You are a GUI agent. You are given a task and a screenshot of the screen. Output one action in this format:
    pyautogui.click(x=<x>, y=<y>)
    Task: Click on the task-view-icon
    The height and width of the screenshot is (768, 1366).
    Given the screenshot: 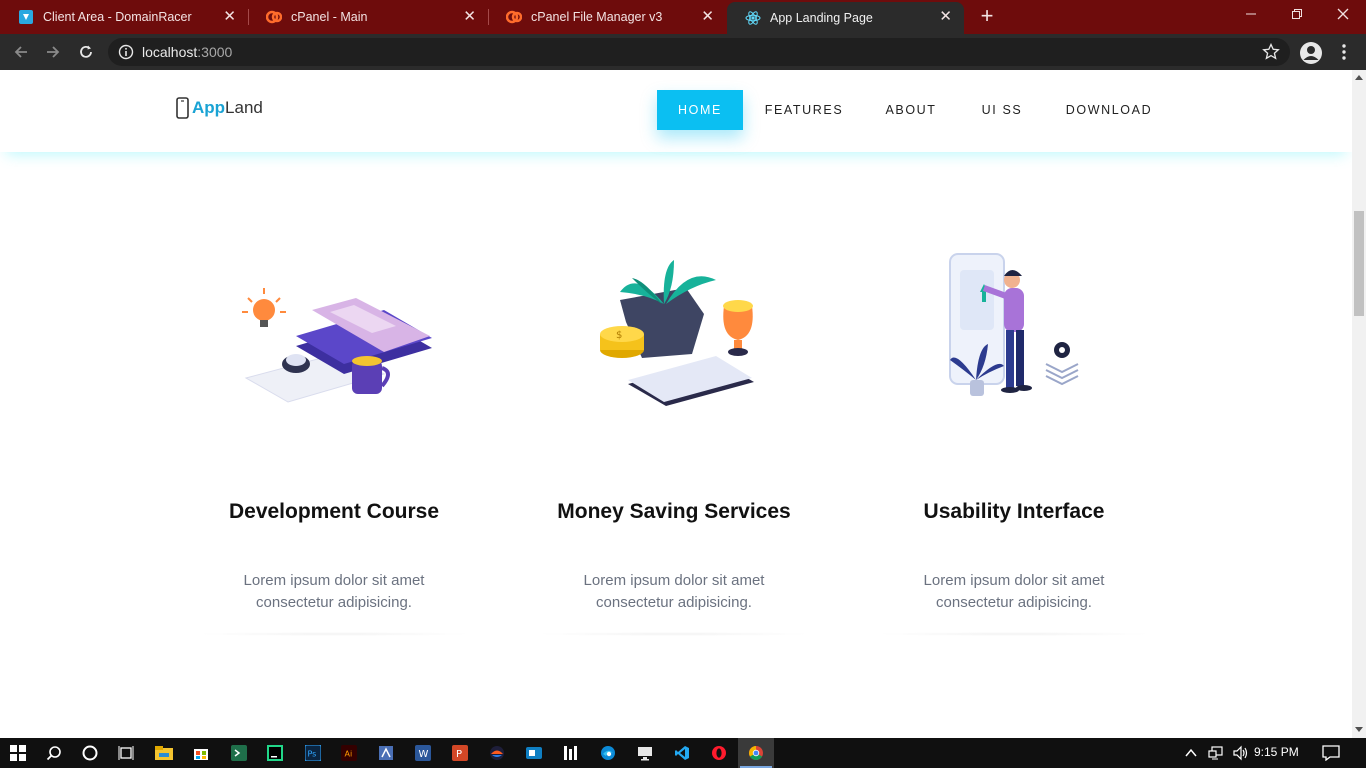 What is the action you would take?
    pyautogui.click(x=126, y=753)
    